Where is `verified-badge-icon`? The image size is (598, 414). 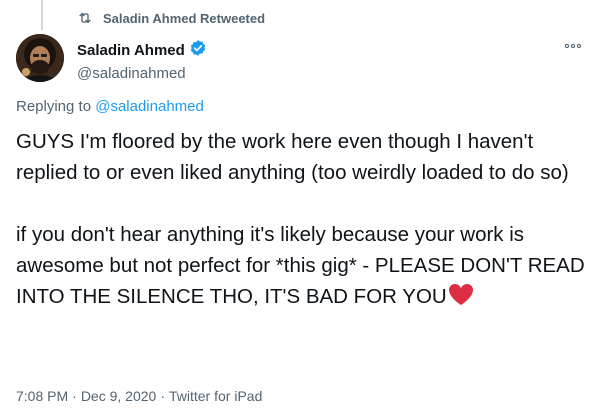
verified-badge-icon is located at coordinates (198, 50).